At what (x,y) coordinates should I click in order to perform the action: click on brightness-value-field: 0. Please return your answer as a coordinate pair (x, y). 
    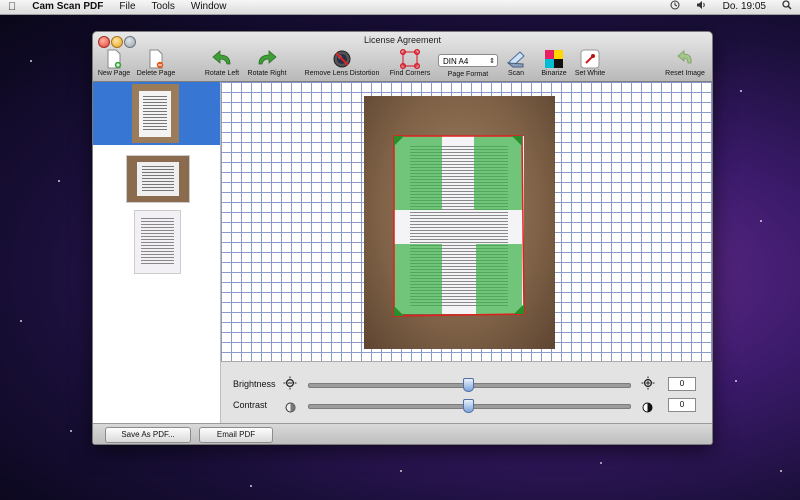
    Looking at the image, I should click on (682, 384).